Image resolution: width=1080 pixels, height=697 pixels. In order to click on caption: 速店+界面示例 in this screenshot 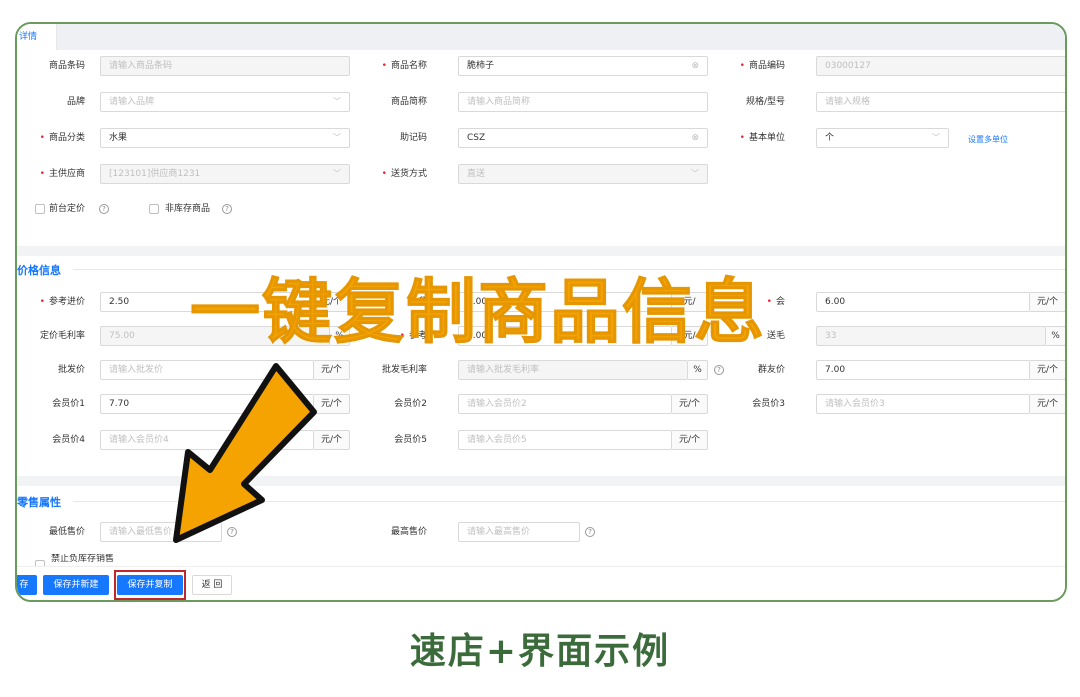, I will do `click(540, 651)`.